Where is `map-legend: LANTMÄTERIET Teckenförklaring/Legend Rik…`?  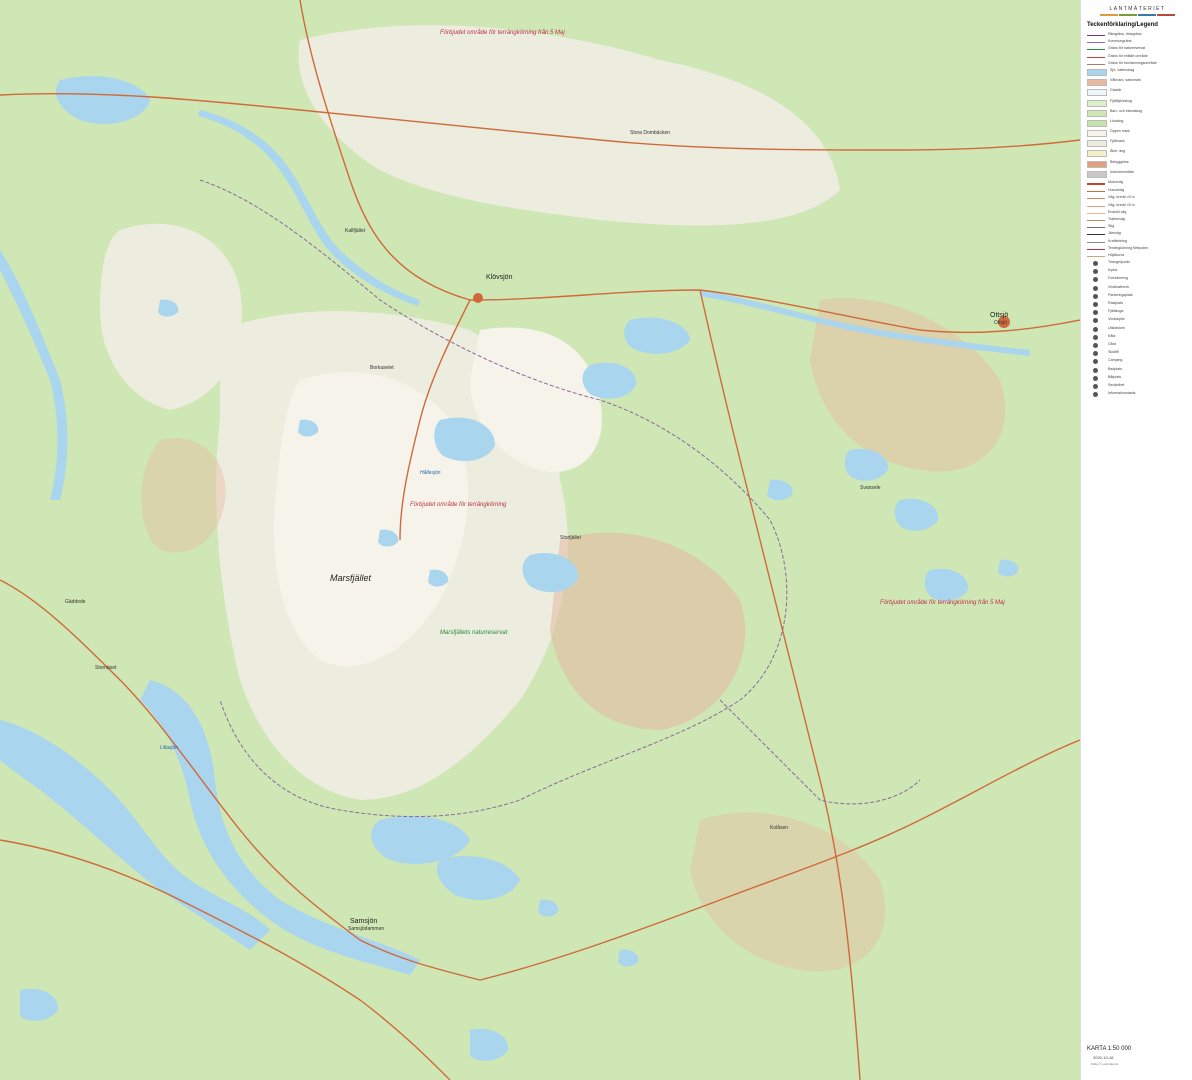
map-legend: LANTMÄTERIET Teckenförklaring/Legend Rik… is located at coordinates (1136, 540).